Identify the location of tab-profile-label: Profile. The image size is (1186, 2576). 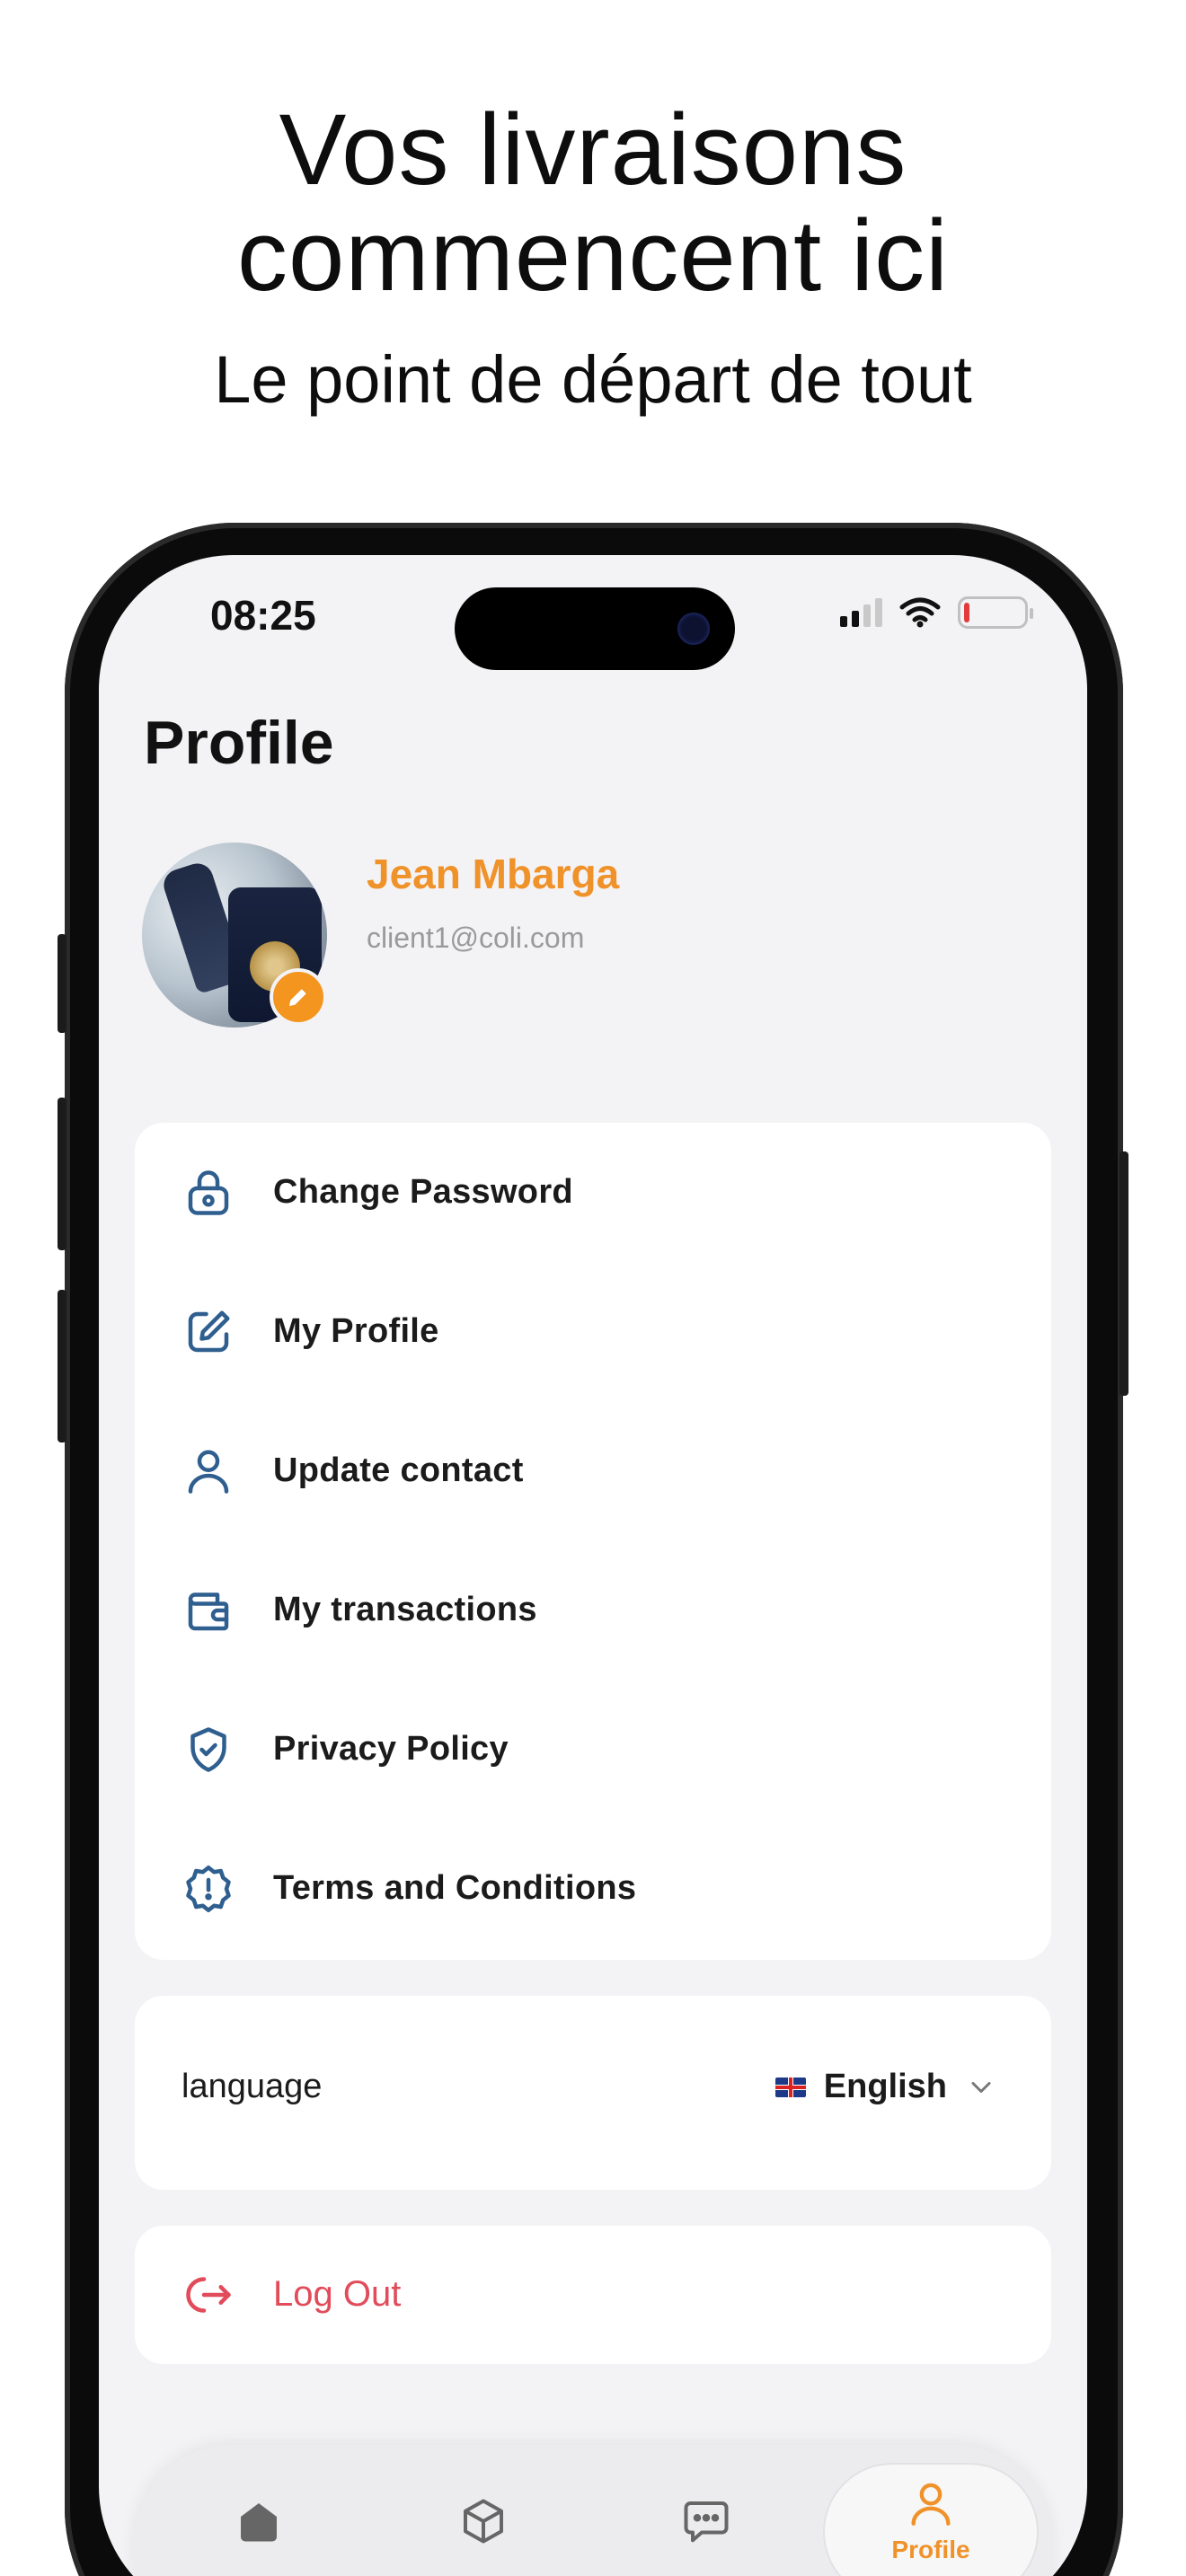
(930, 2549).